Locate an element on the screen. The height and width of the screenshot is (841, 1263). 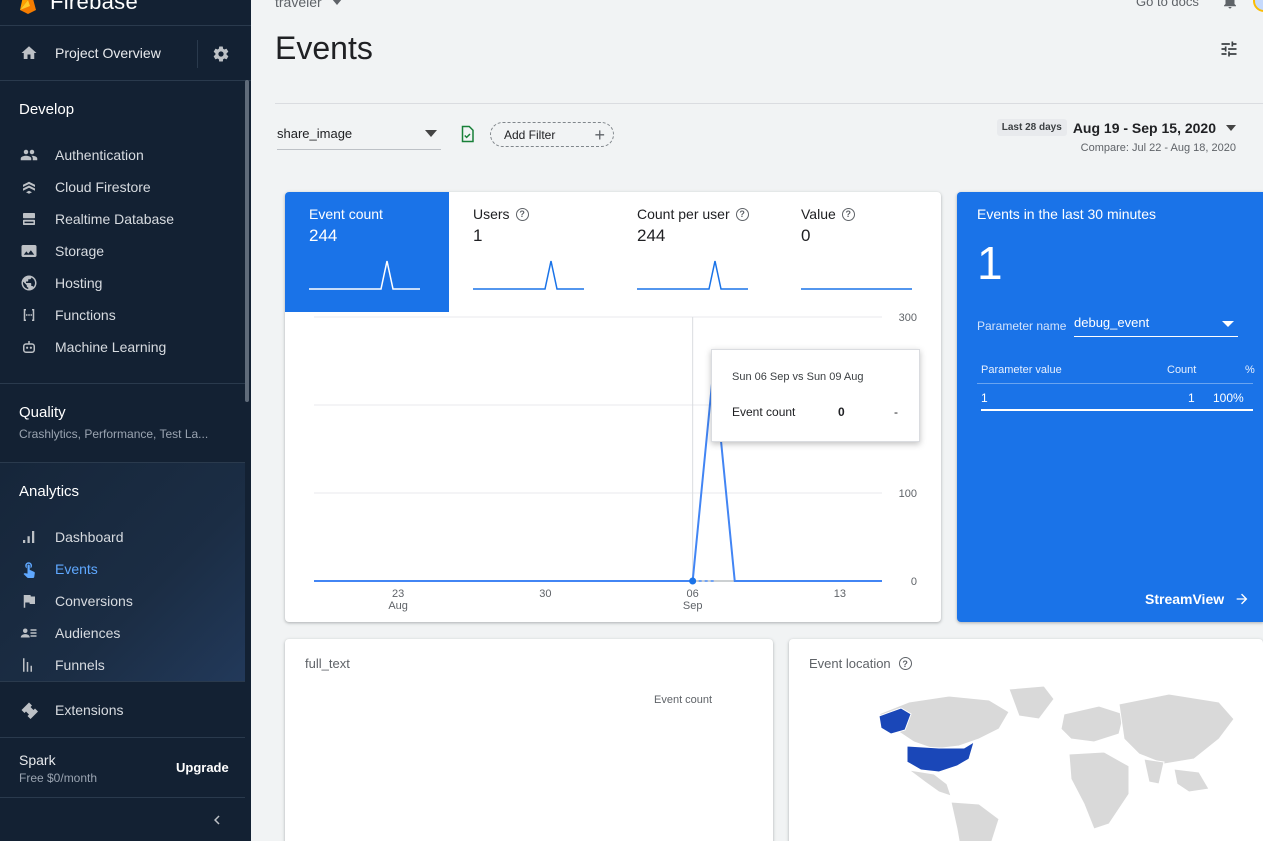
sidebar-item-hosting: Hosting is located at coordinates (122, 283).